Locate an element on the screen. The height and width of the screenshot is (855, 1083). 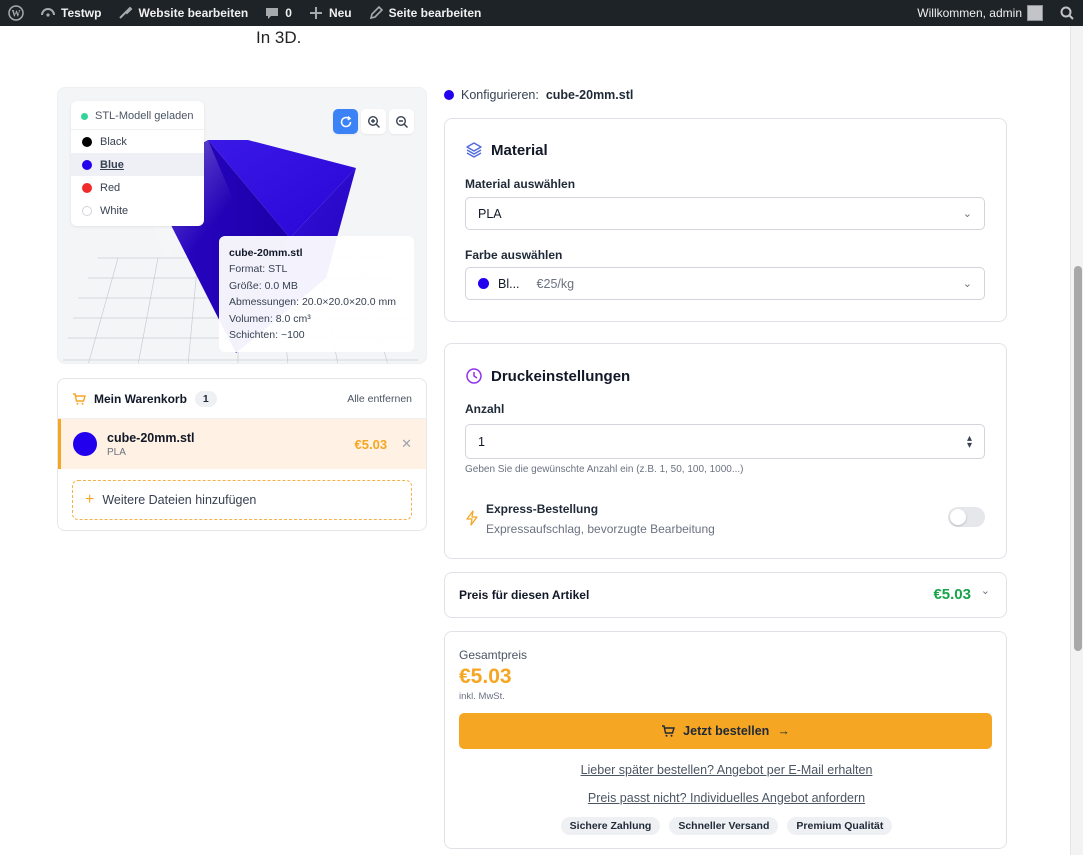
quantity-stepper: 1 ▴ ▾ is located at coordinates (725, 441).